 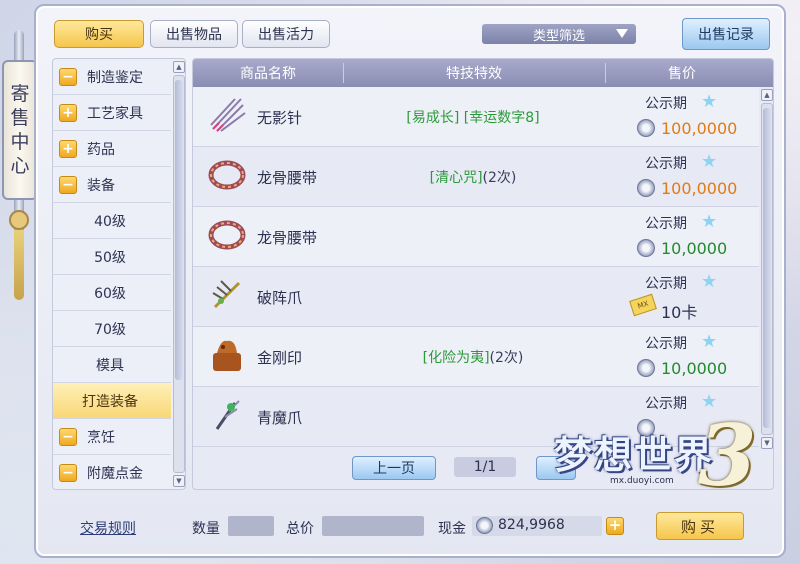 I want to click on table-row: 龙骨腰带 公示期 ★ 10,0000, so click(x=476, y=237).